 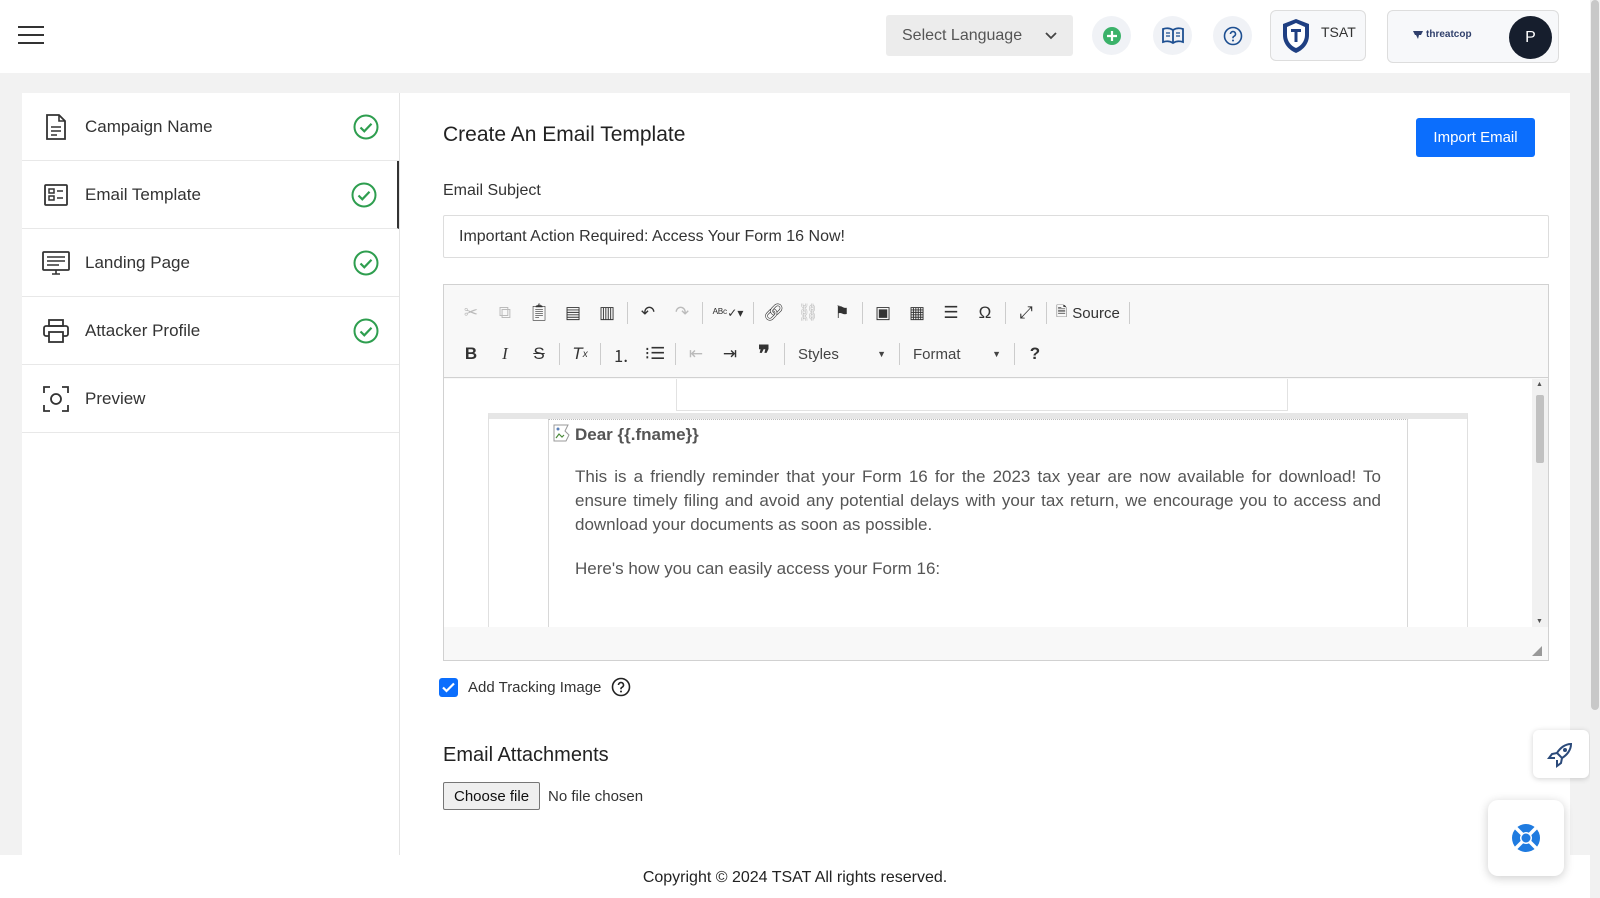 What do you see at coordinates (818, 354) in the screenshot?
I see `styles-label: Styles` at bounding box center [818, 354].